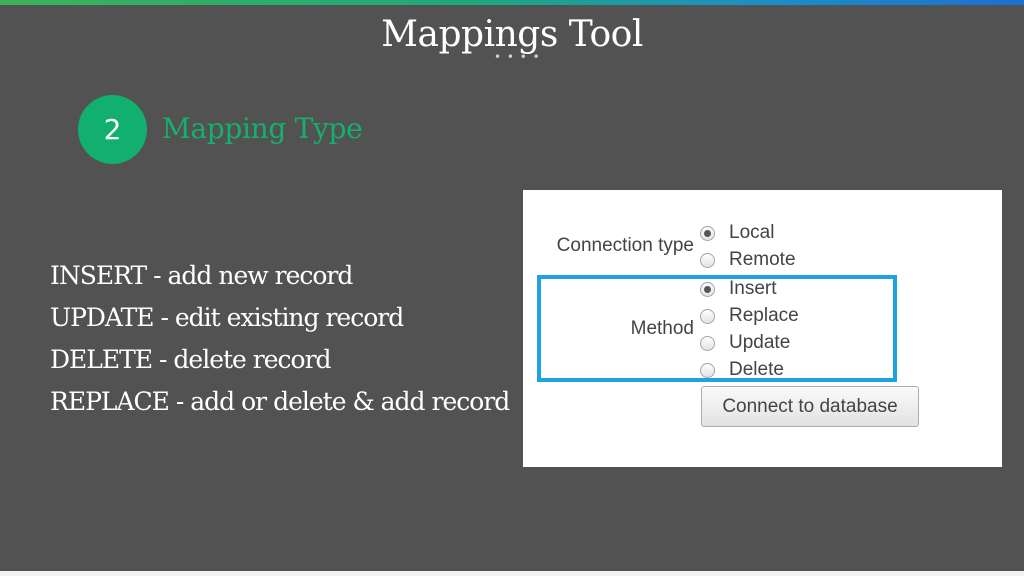 This screenshot has height=576, width=1024. Describe the element at coordinates (280, 401) in the screenshot. I see `description-replace: REPLACE - add or delete & add record` at that location.